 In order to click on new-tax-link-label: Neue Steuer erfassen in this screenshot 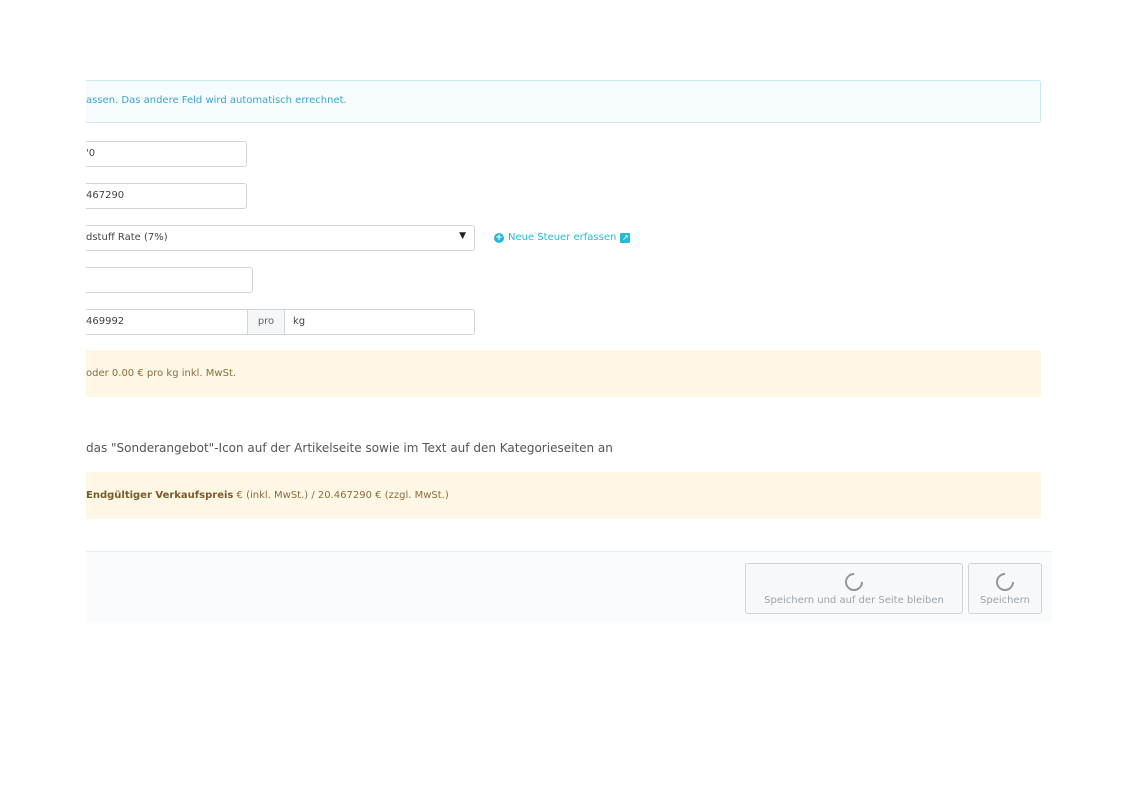, I will do `click(562, 237)`.